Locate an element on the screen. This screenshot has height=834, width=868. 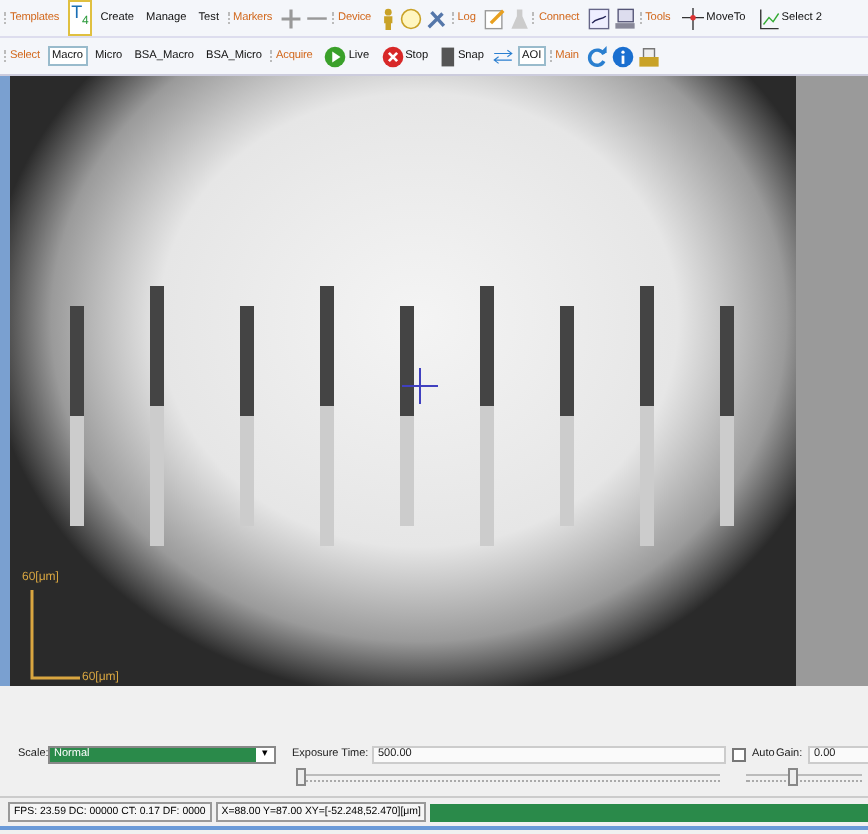
pen-tablet-icon is located at coordinates (598, 18).